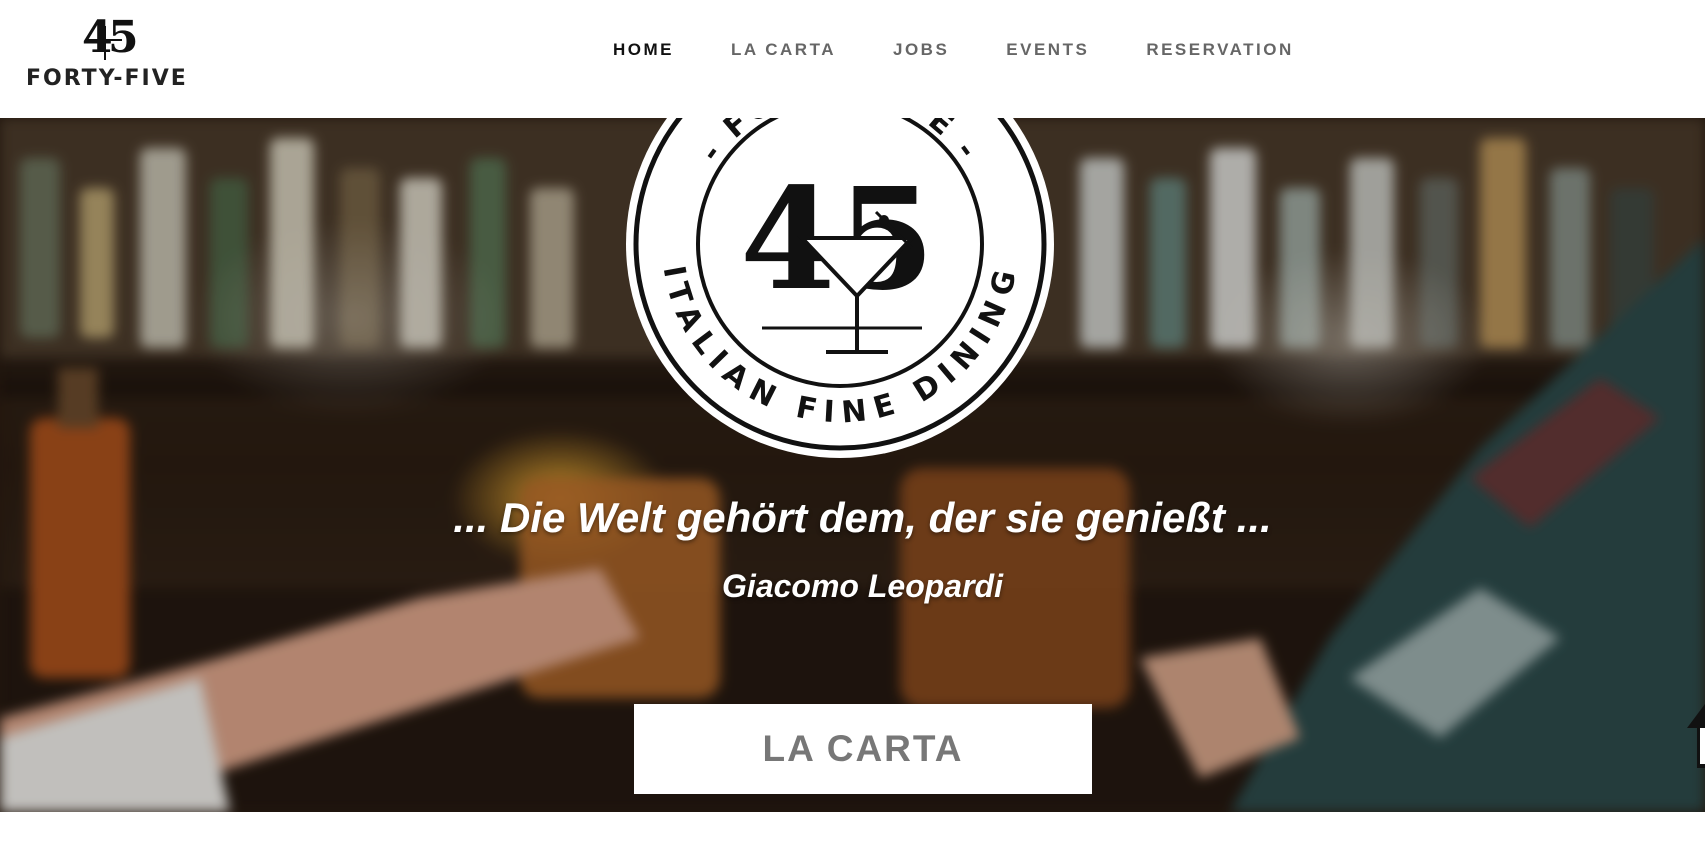 The image size is (1705, 848). I want to click on main-nav: HOME LA CARTA JOBS EVENTS RESERVATION, so click(982, 50).